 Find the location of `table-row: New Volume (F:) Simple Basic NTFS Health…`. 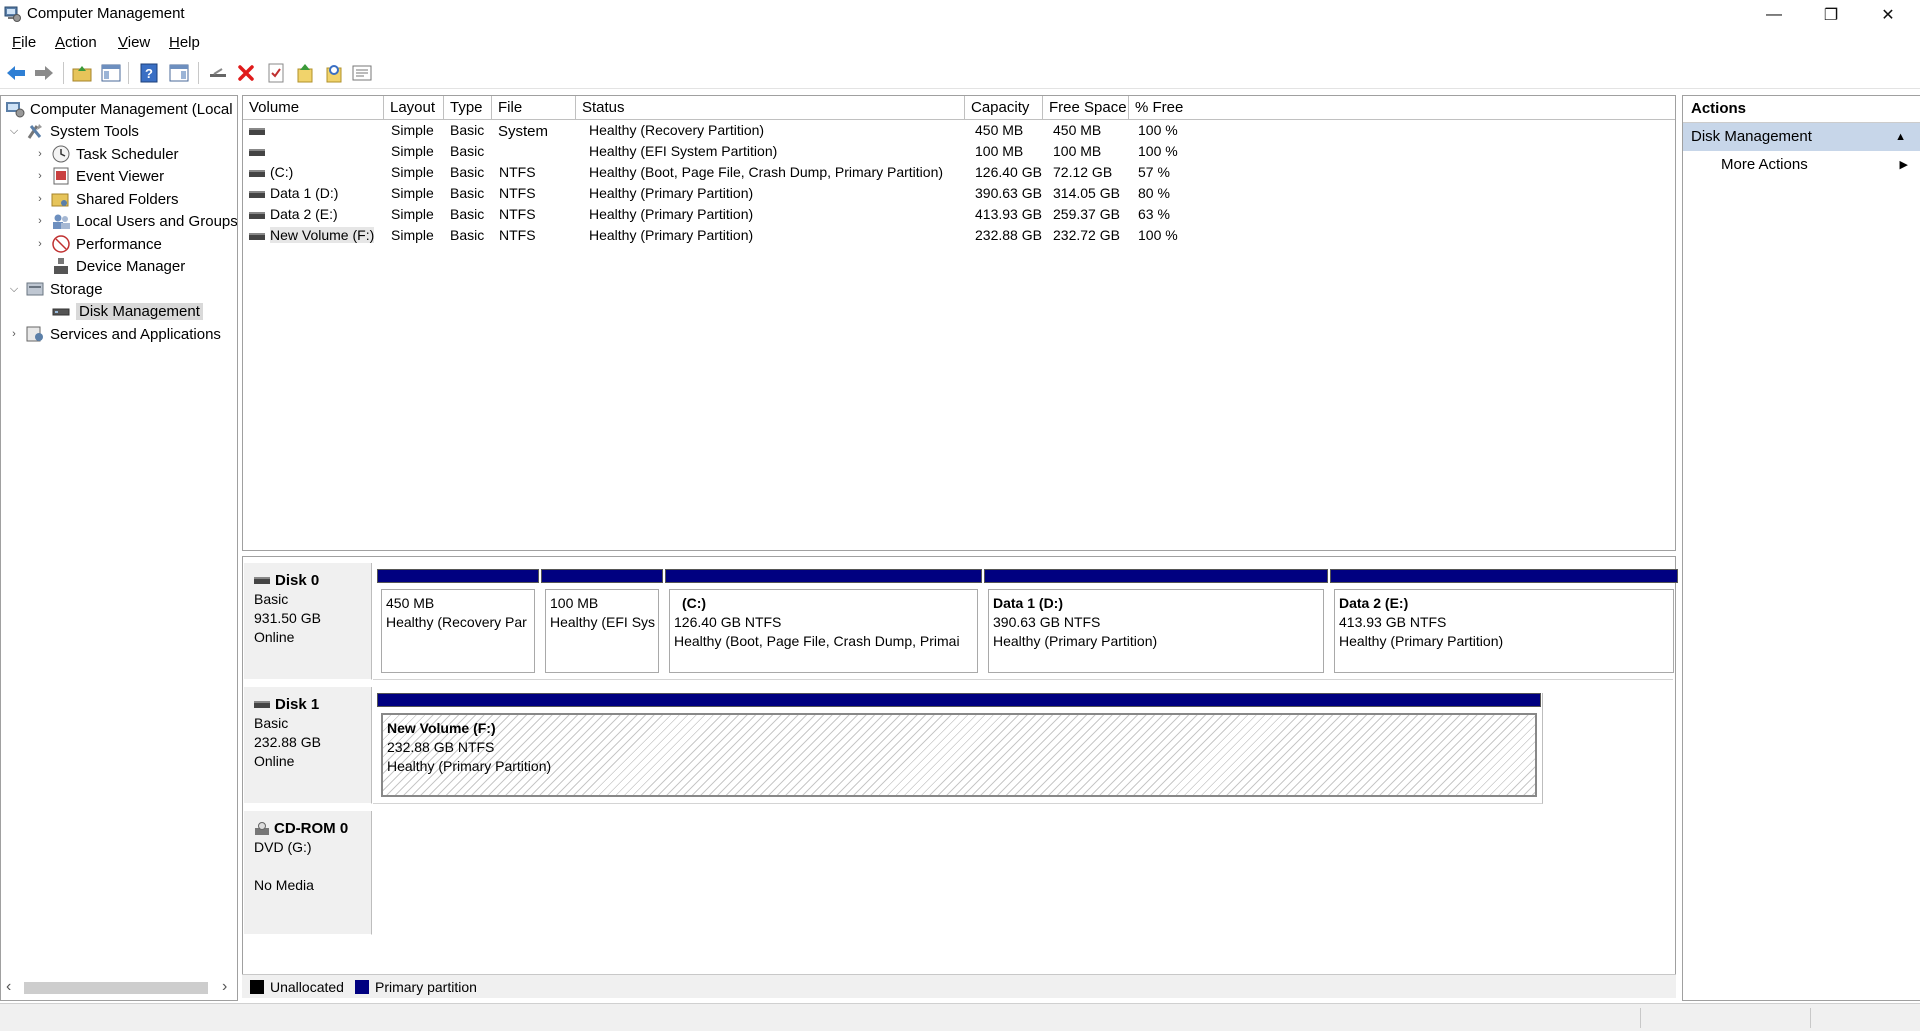

table-row: New Volume (F:) Simple Basic NTFS Health… is located at coordinates (743, 235).